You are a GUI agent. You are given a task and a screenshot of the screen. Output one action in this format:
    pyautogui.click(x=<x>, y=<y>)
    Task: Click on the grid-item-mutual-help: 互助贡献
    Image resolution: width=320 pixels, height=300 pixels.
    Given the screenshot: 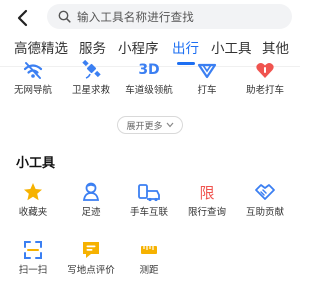 What is the action you would take?
    pyautogui.click(x=265, y=199)
    